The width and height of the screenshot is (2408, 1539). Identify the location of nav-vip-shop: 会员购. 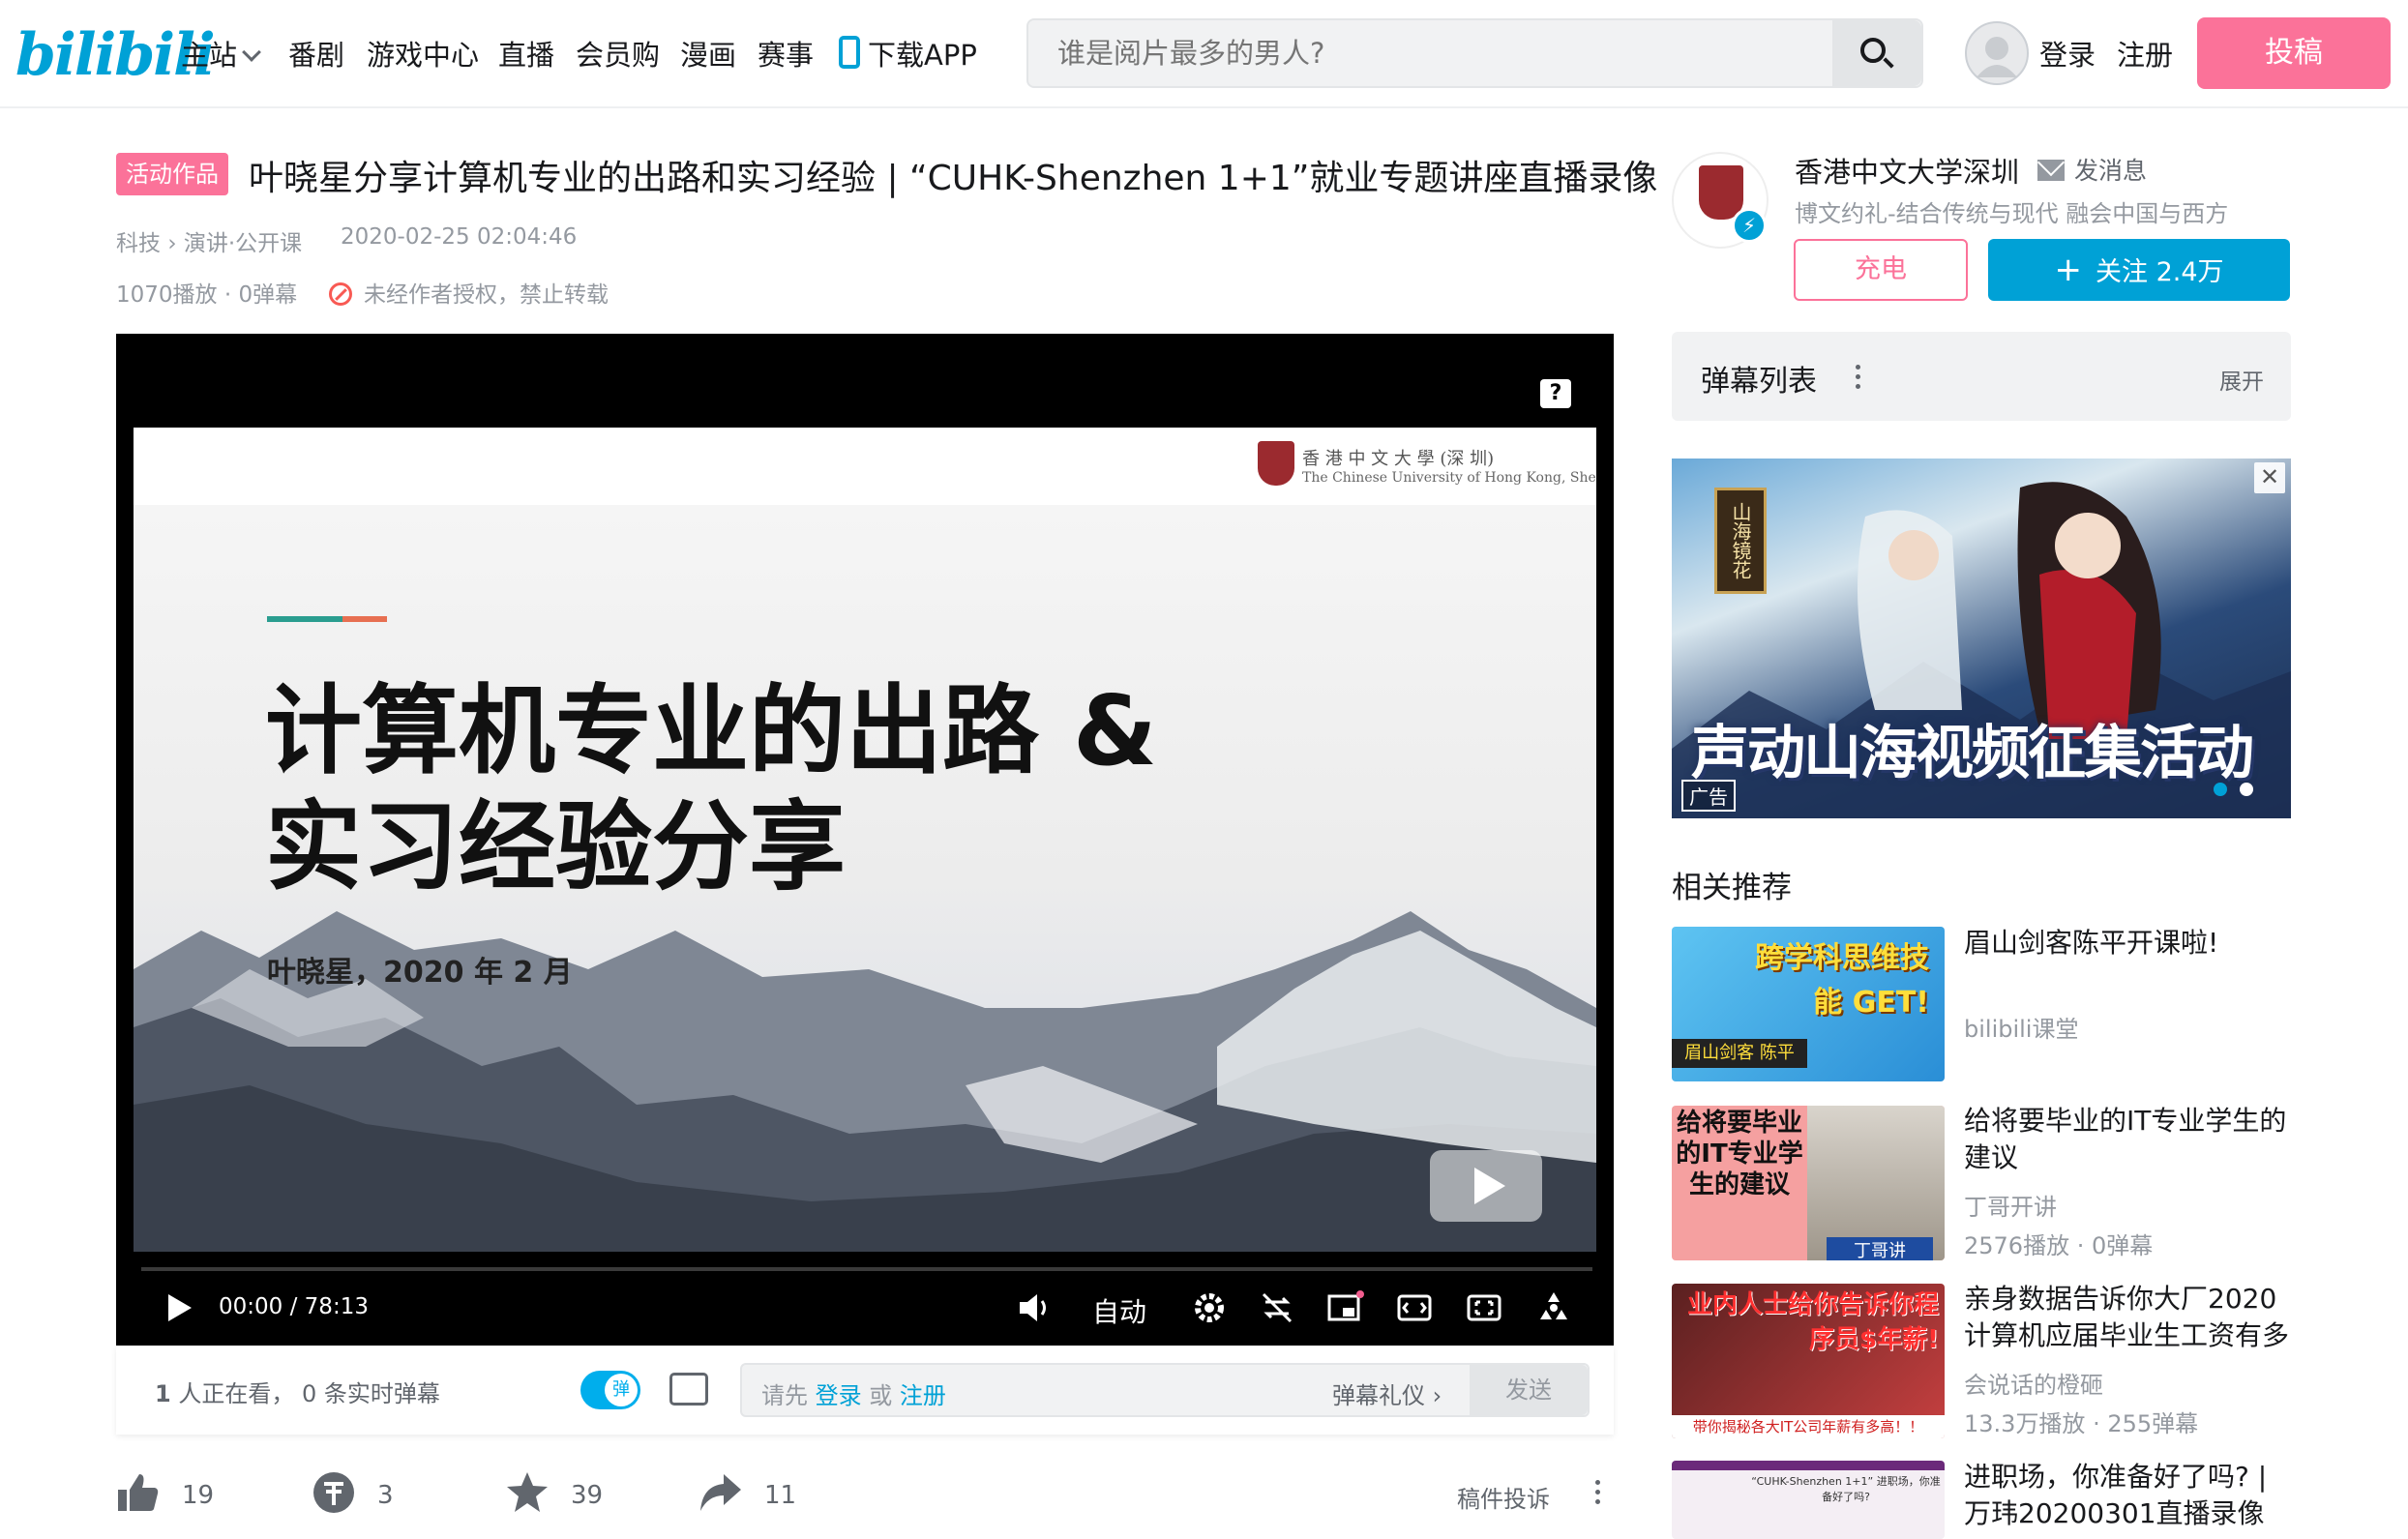
(618, 53).